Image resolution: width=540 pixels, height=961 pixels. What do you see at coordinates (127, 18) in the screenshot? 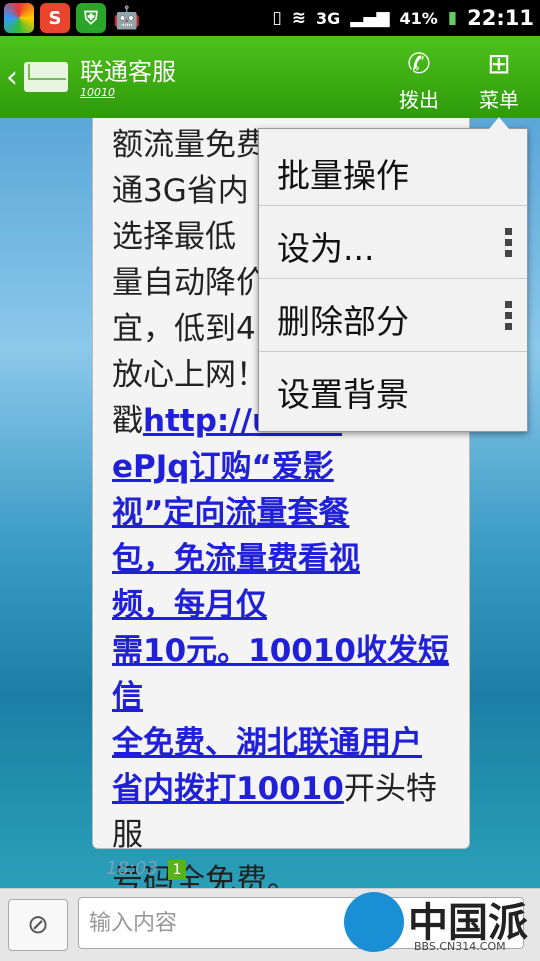
I see `android-icon: 🤖` at bounding box center [127, 18].